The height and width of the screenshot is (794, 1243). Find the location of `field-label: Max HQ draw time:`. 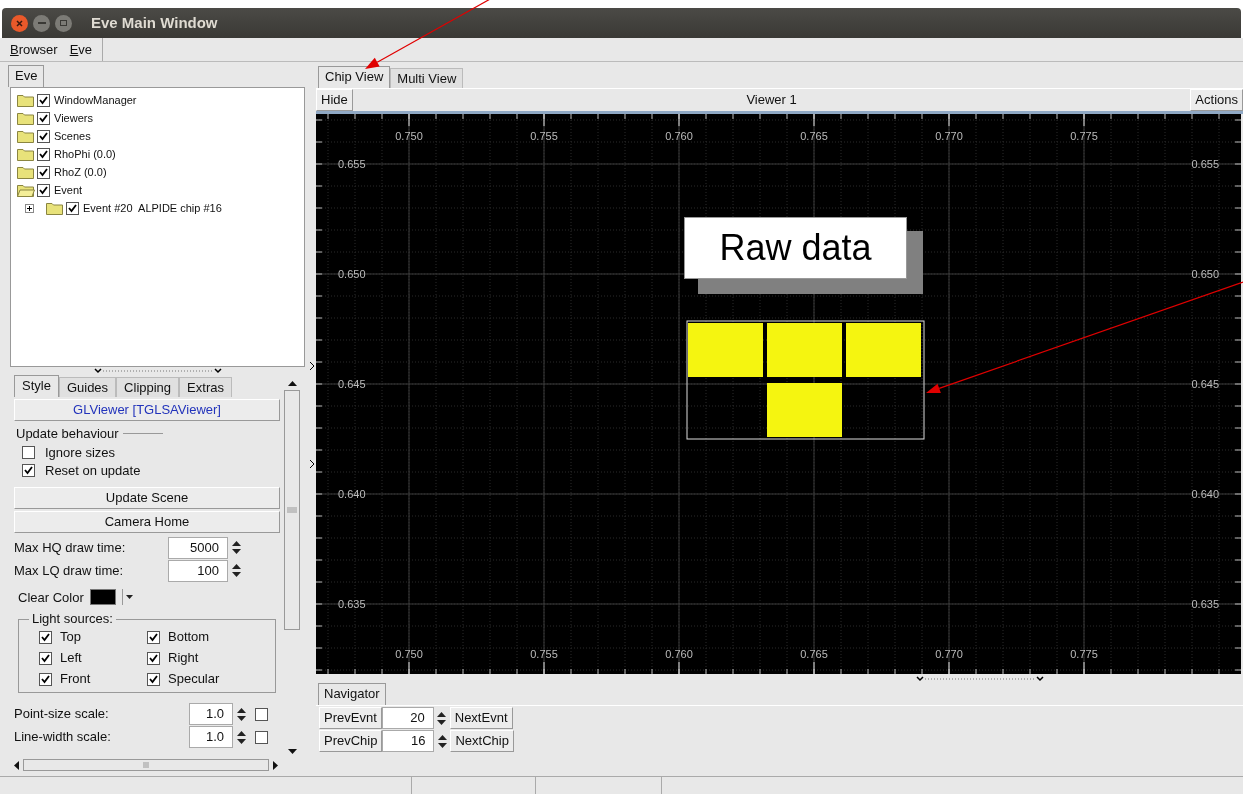

field-label: Max HQ draw time: is located at coordinates (70, 547).